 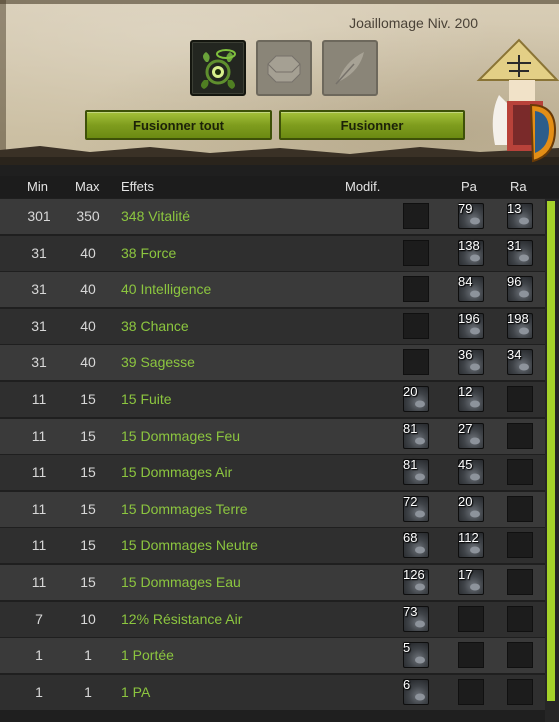 What do you see at coordinates (178, 125) in the screenshot?
I see `fuse-all-button: Fusionner tout` at bounding box center [178, 125].